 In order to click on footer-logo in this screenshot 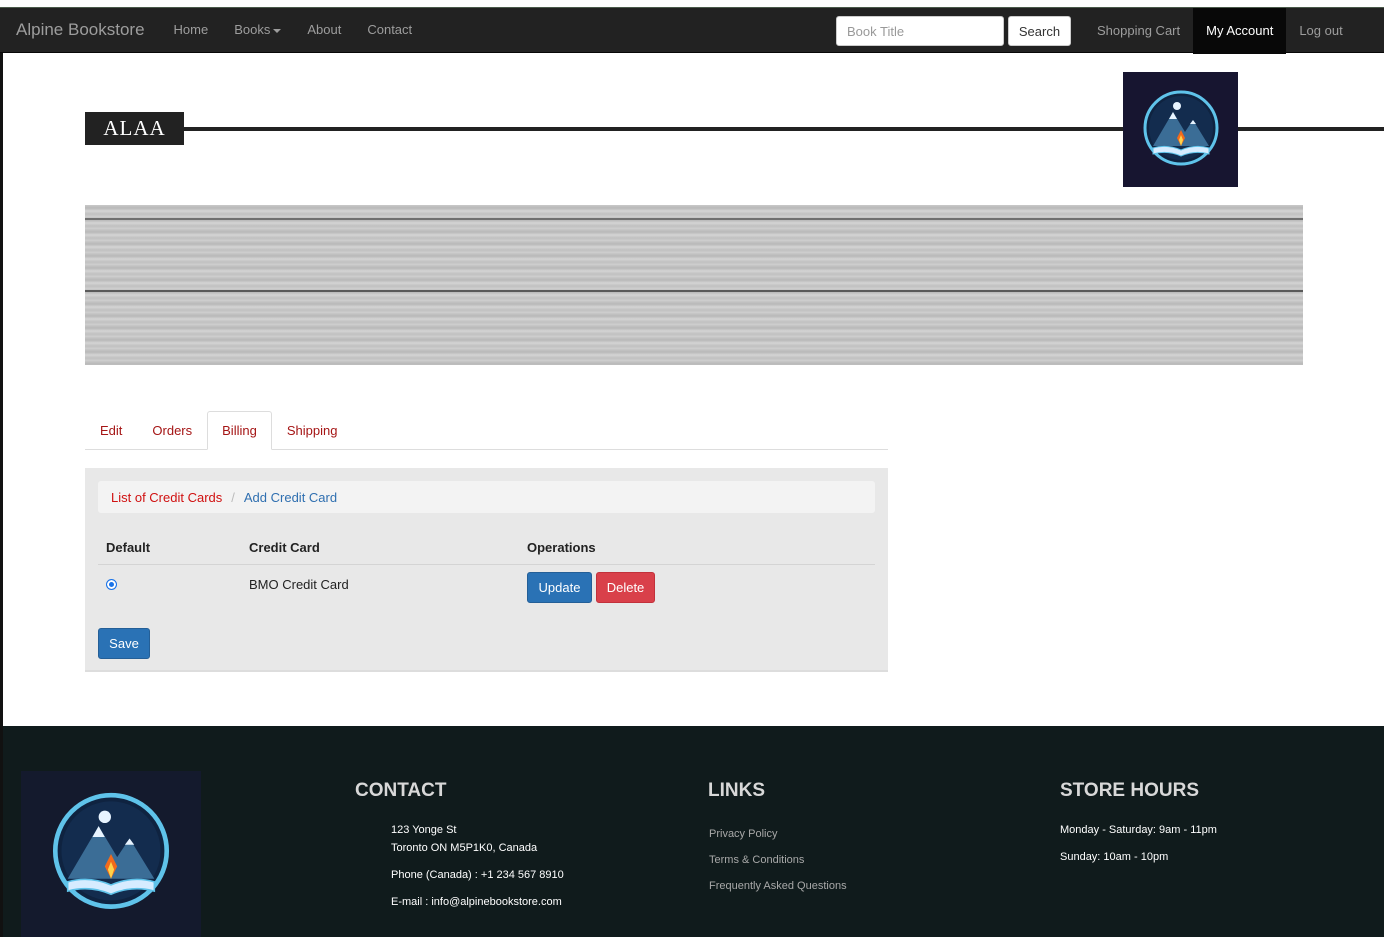, I will do `click(111, 854)`.